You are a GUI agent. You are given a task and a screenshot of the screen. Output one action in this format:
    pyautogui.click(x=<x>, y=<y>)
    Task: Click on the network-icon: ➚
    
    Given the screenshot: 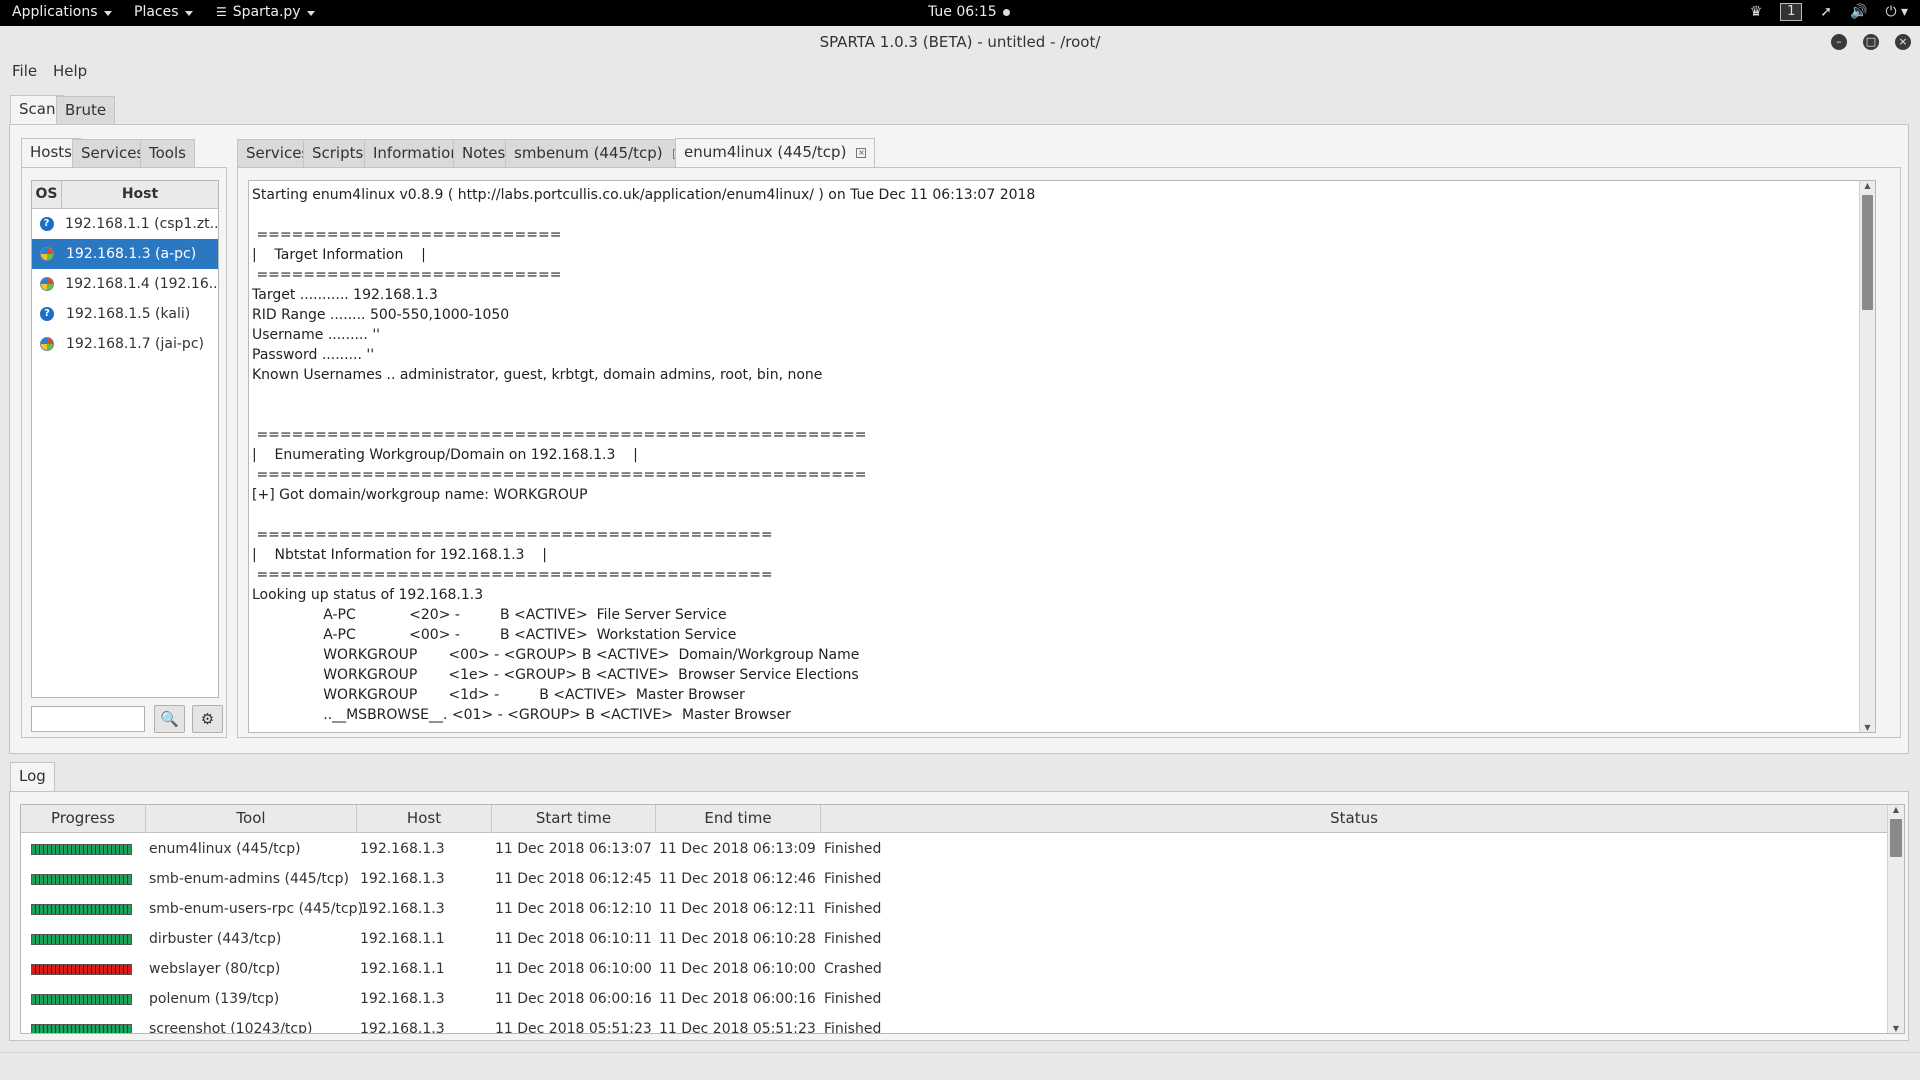 What is the action you would take?
    pyautogui.click(x=1826, y=12)
    